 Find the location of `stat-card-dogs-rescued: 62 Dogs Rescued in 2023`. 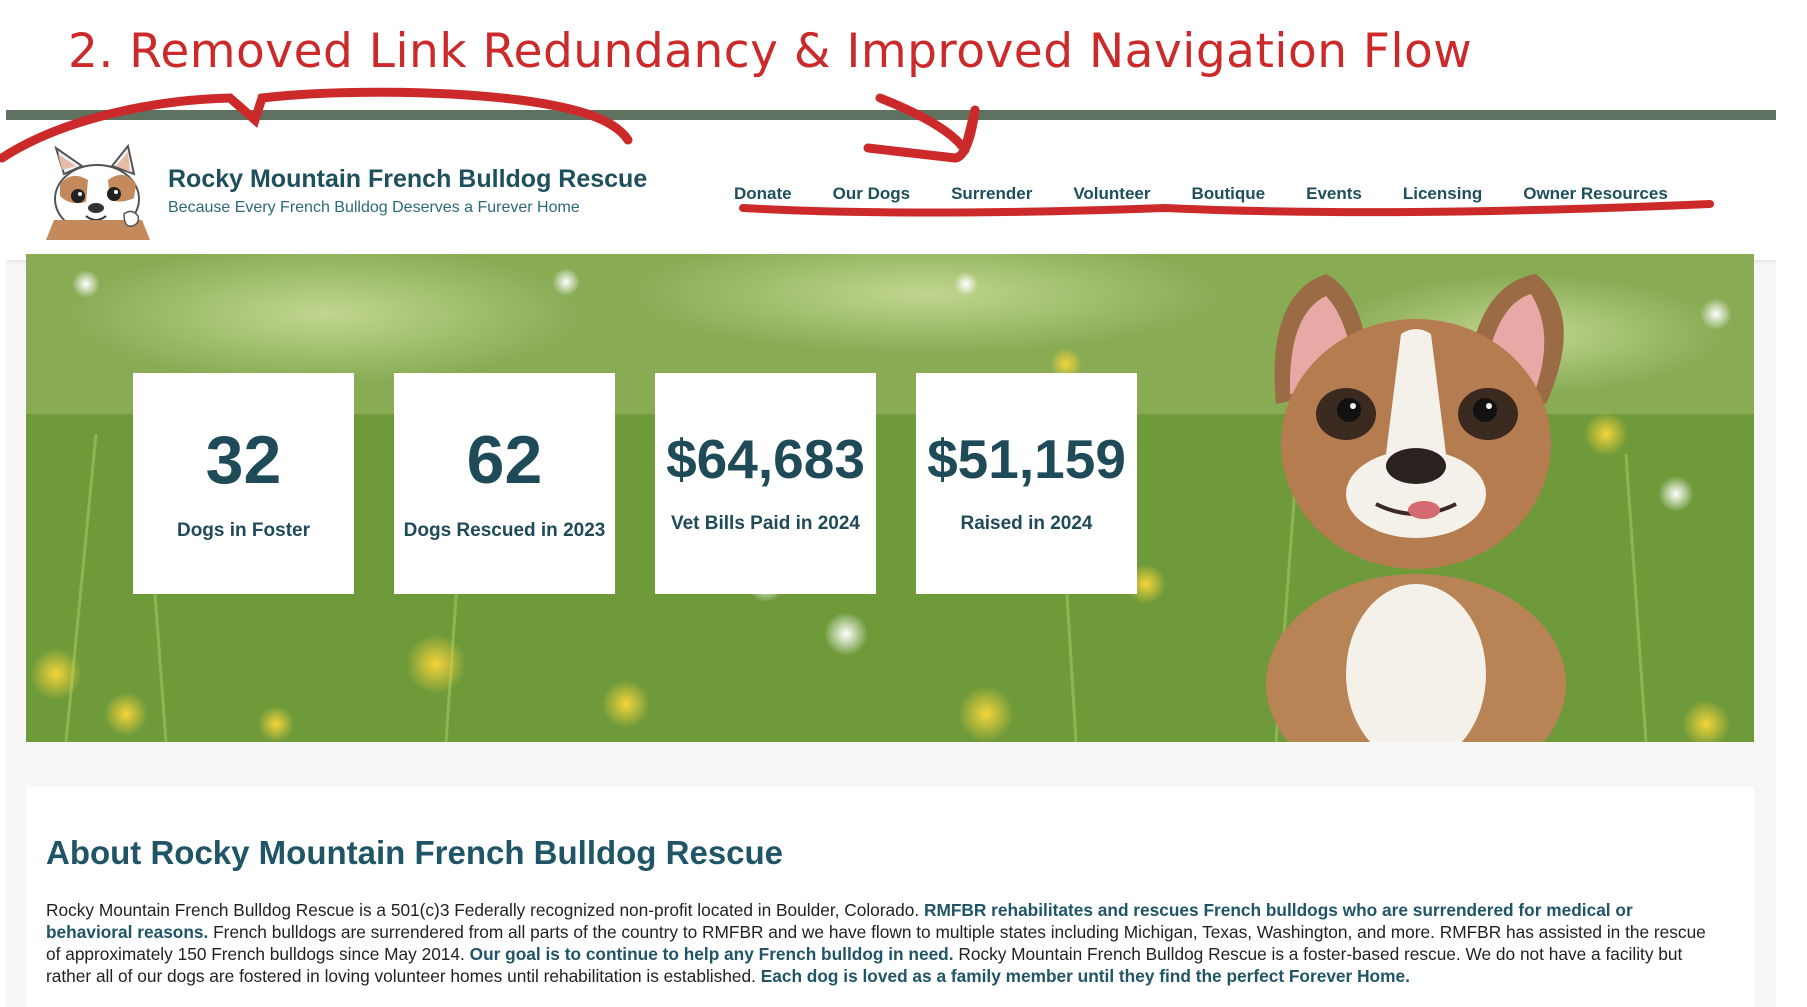

stat-card-dogs-rescued: 62 Dogs Rescued in 2023 is located at coordinates (504, 483).